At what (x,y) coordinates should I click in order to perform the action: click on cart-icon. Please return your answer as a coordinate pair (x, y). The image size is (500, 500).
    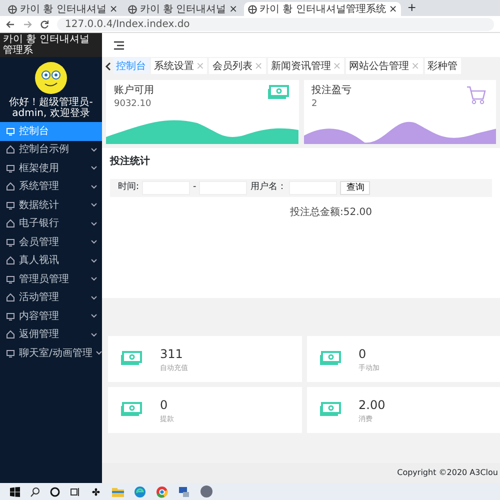
    Looking at the image, I should click on (476, 95).